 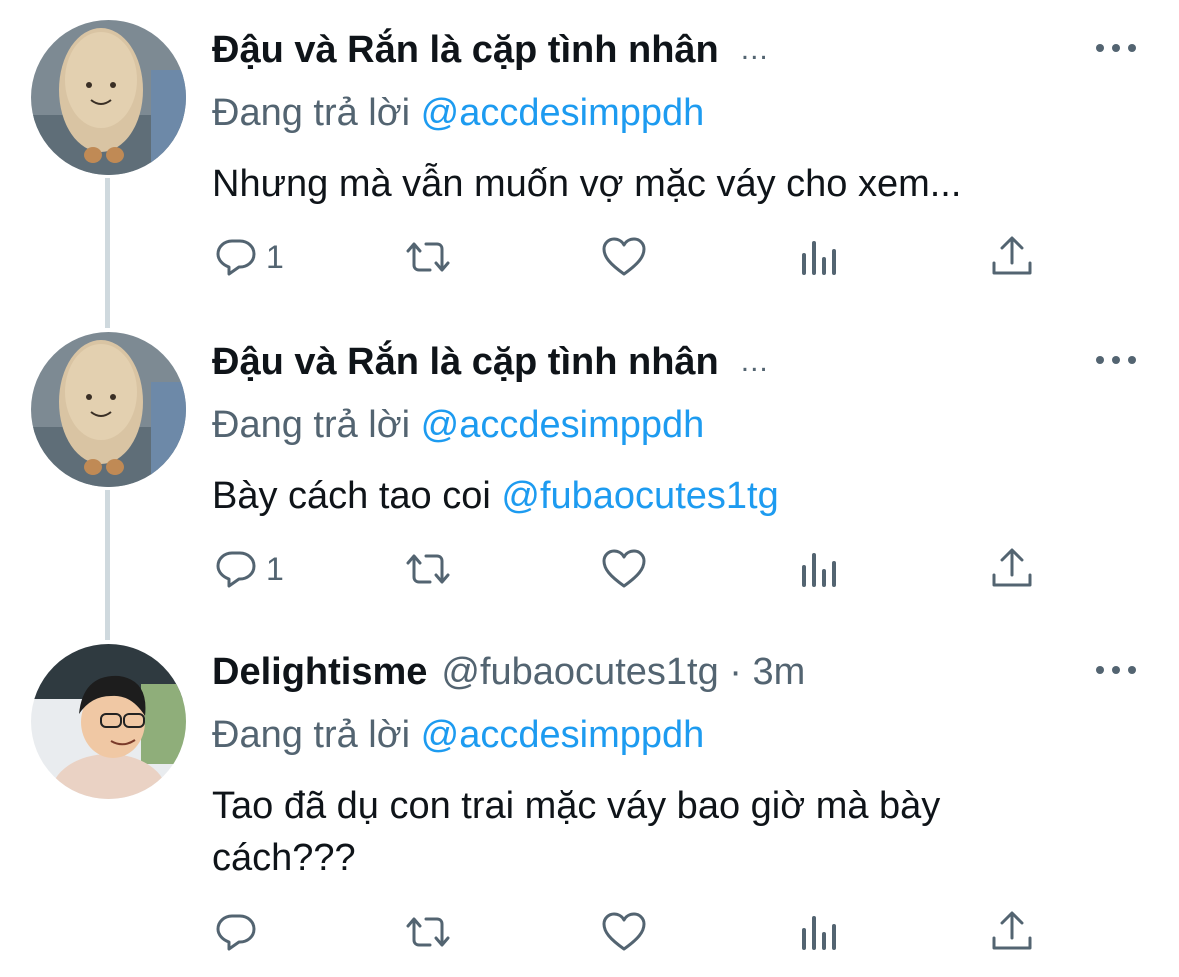 I want to click on person-avatar-icon, so click(x=108, y=721).